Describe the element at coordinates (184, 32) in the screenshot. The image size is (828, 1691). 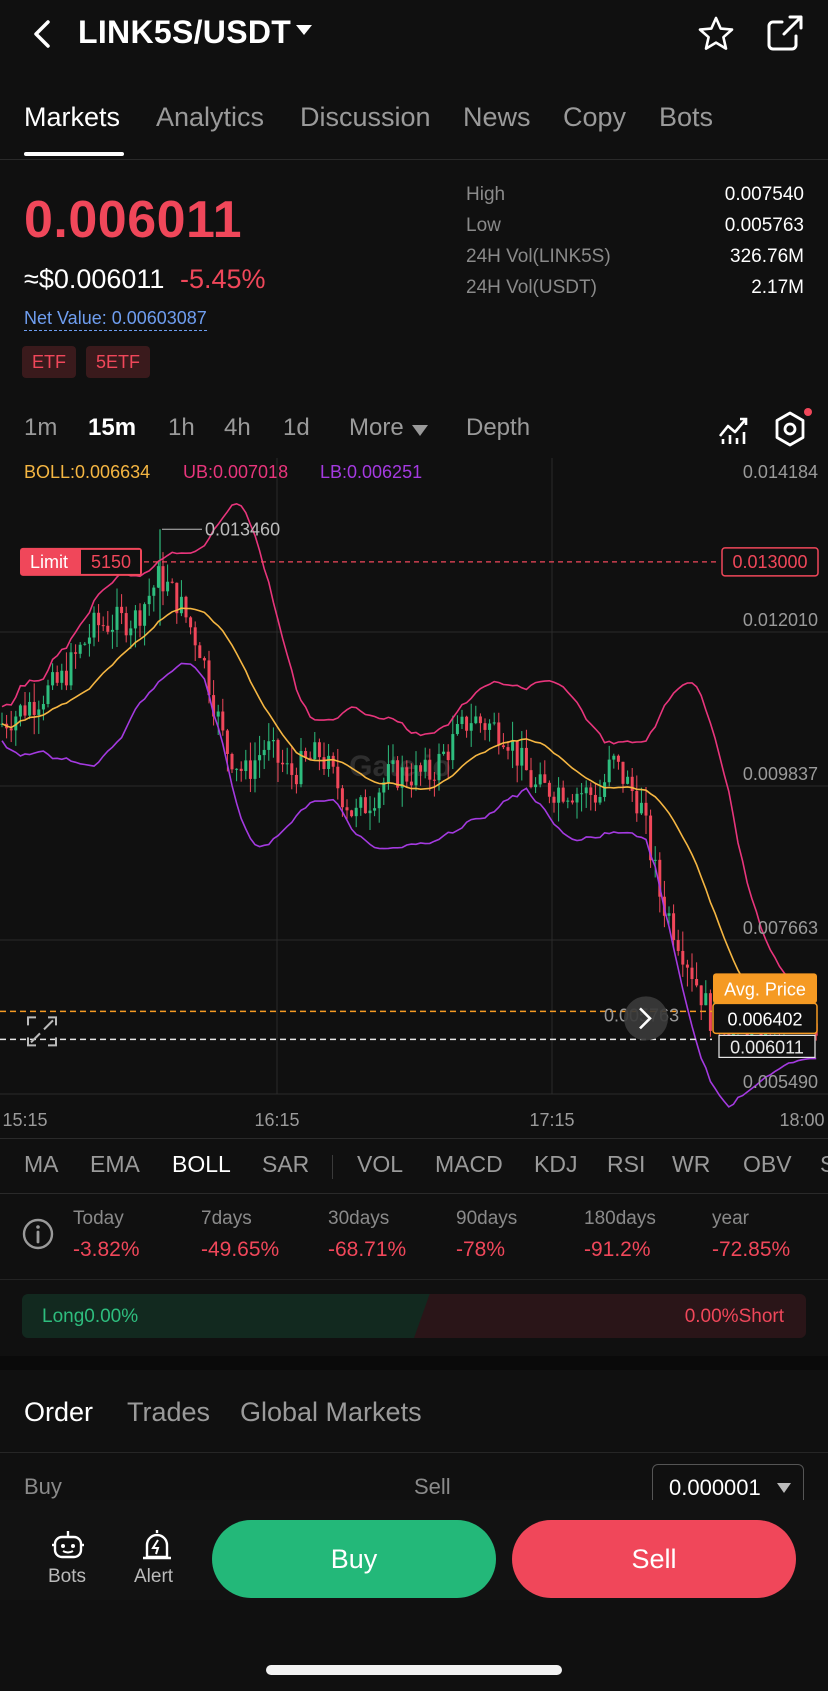
I see `pair-title: LINK5S/USDT` at that location.